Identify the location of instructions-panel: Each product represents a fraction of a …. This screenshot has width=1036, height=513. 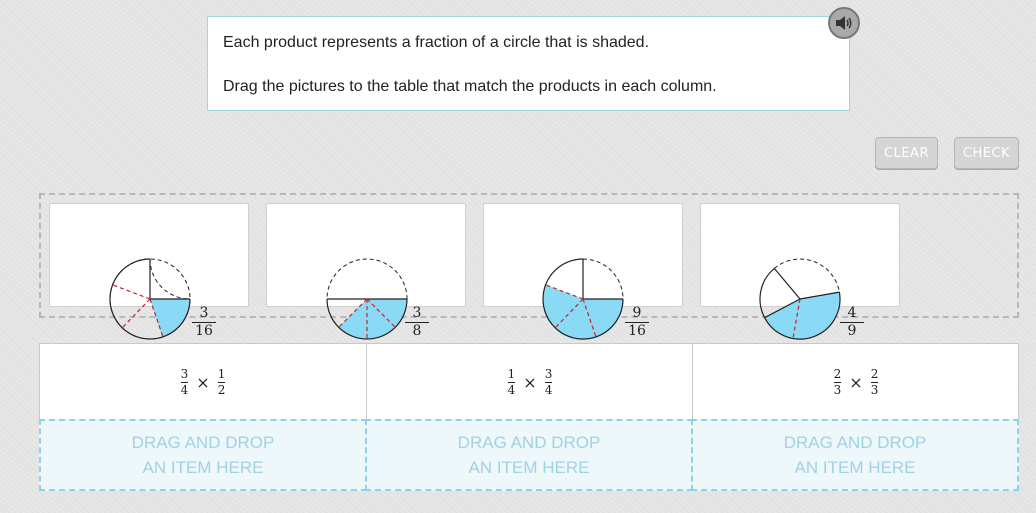
(528, 63).